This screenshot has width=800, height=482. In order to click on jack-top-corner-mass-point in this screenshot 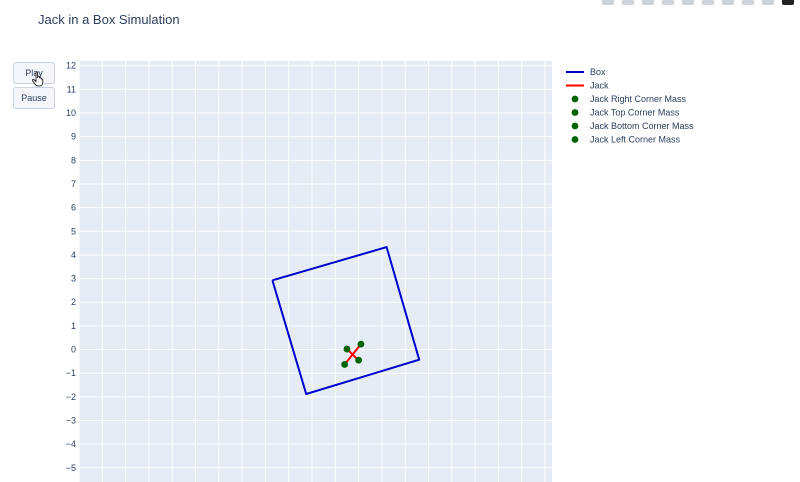, I will do `click(345, 364)`.